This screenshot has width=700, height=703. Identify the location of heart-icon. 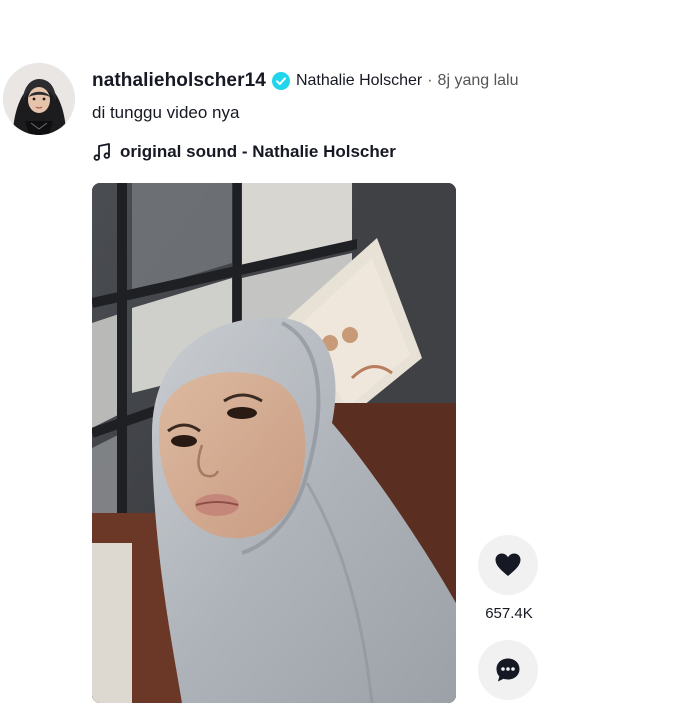
(508, 565).